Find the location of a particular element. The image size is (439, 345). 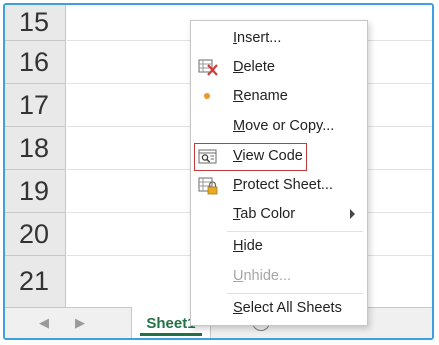

menu-item-delete: Delete is located at coordinates (279, 68).